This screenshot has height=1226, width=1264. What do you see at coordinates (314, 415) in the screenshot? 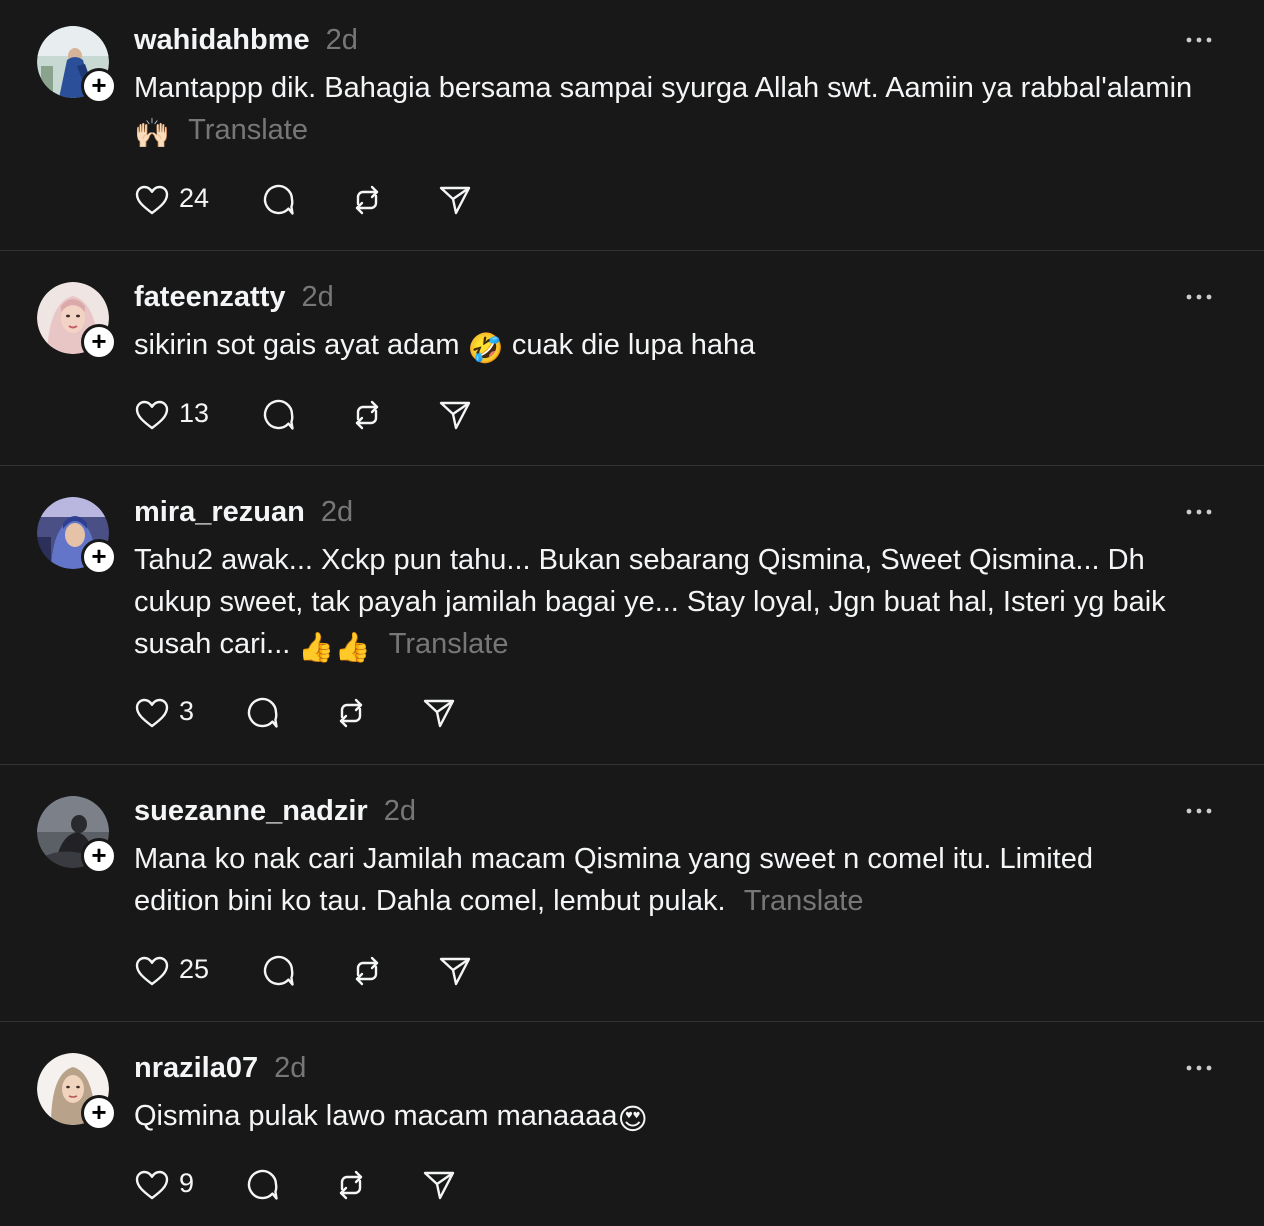
I see `action-bar: 13` at bounding box center [314, 415].